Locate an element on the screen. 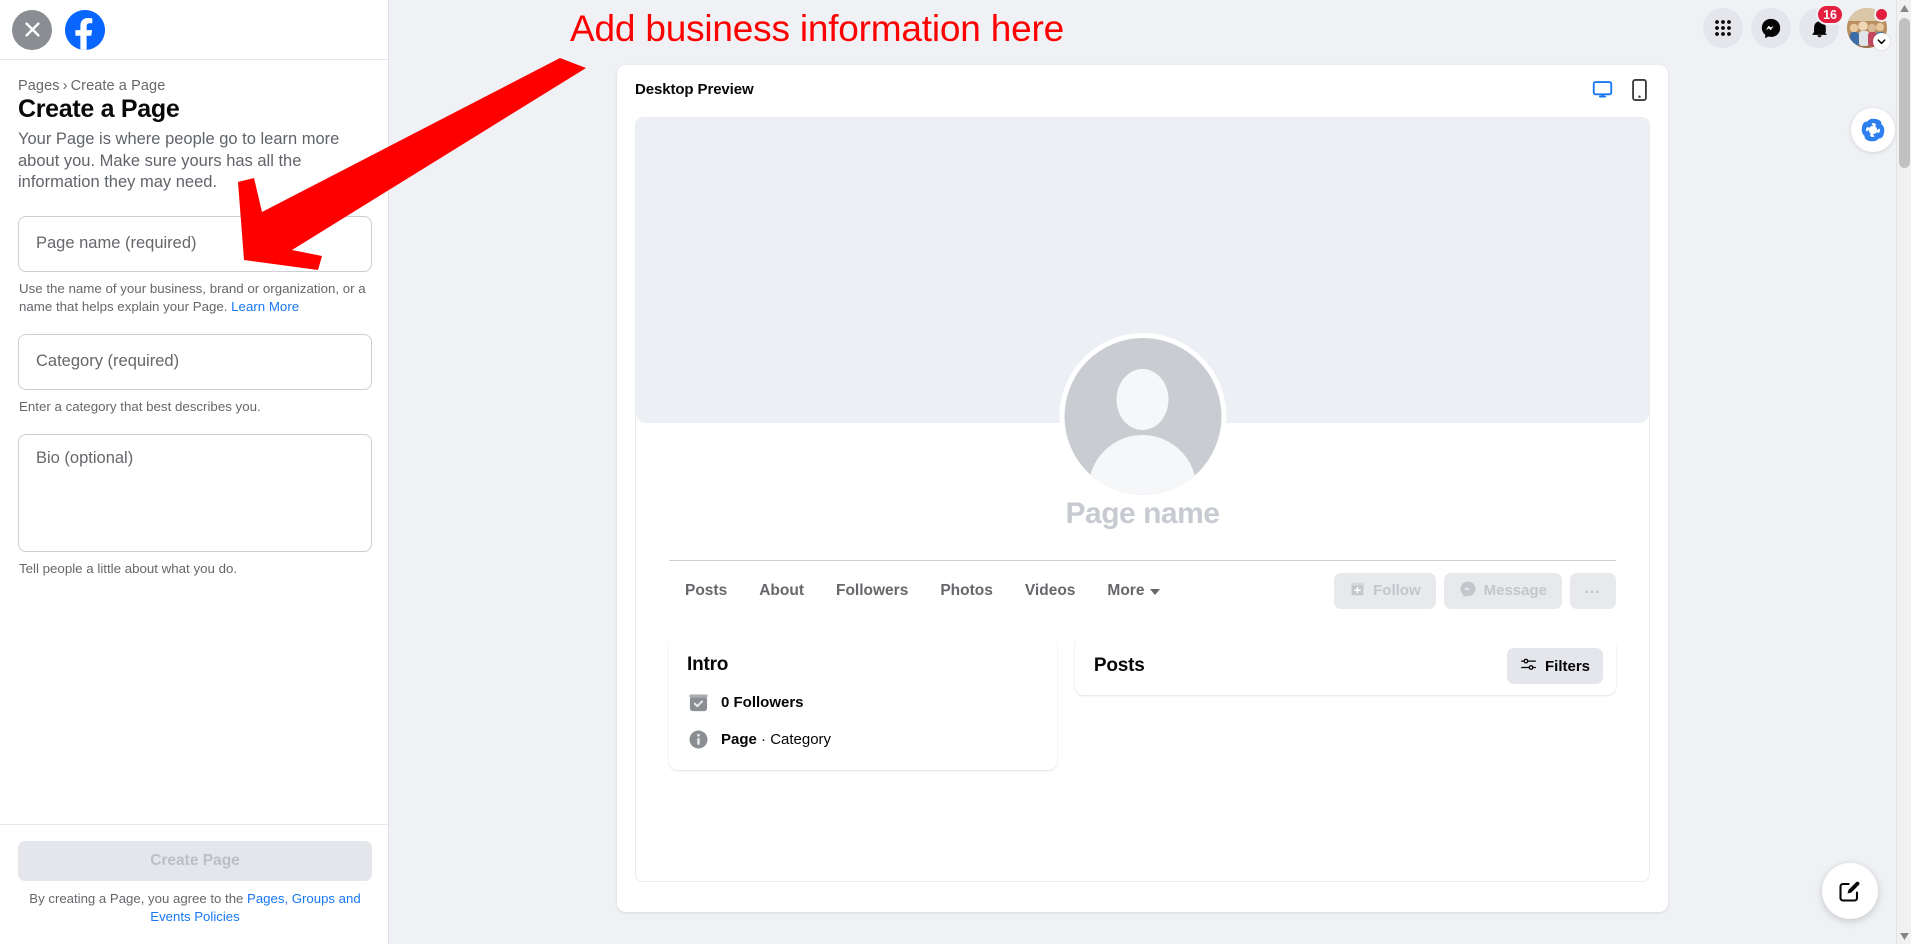 Image resolution: width=1911 pixels, height=944 pixels. create-page-button: Create Page is located at coordinates (195, 861).